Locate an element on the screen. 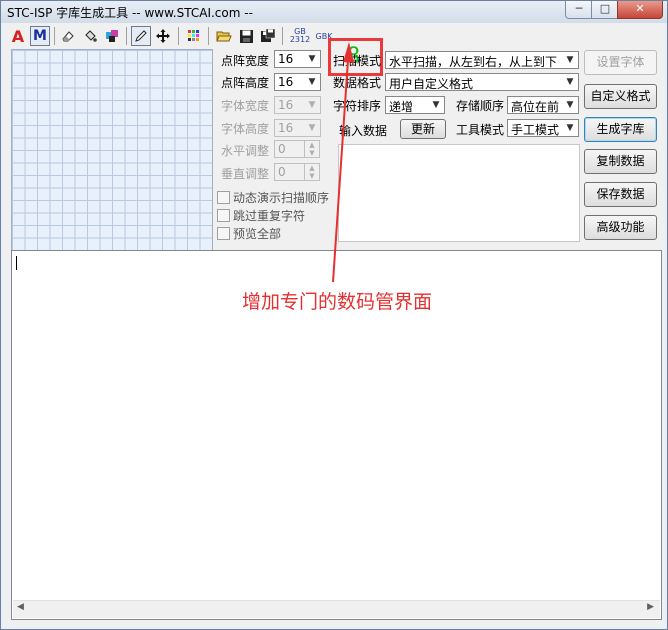  font-height-select: 16 ▼ is located at coordinates (297, 128).